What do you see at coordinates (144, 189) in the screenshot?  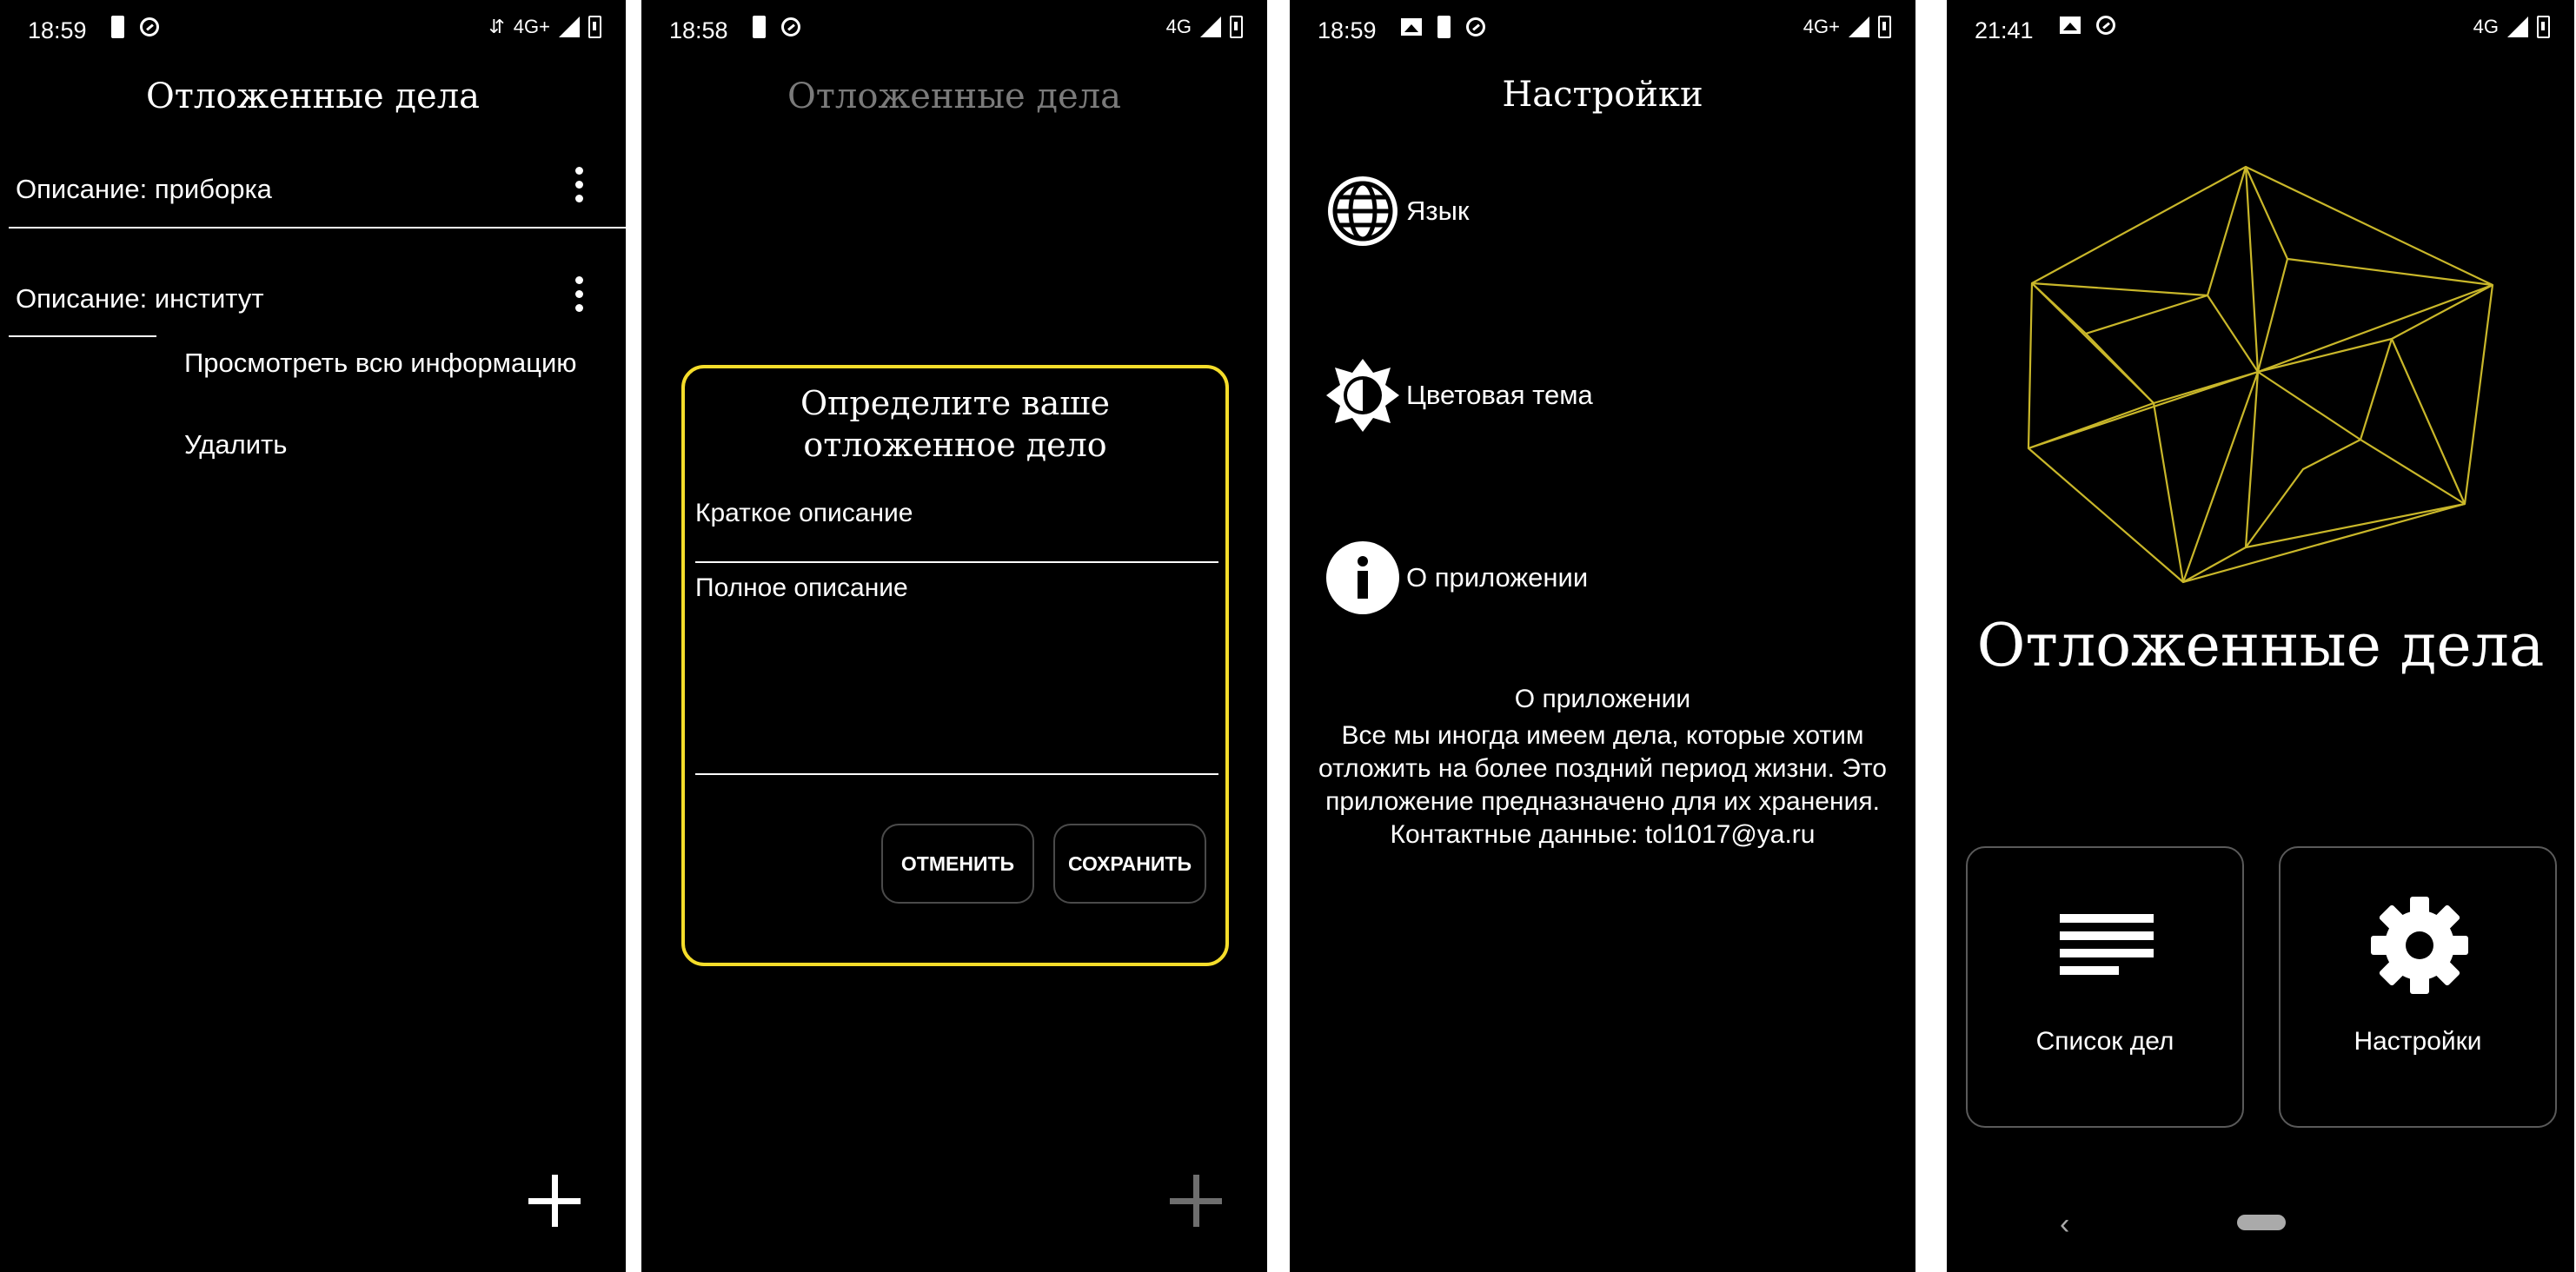 I see `list-item-label: Описание: приборка` at bounding box center [144, 189].